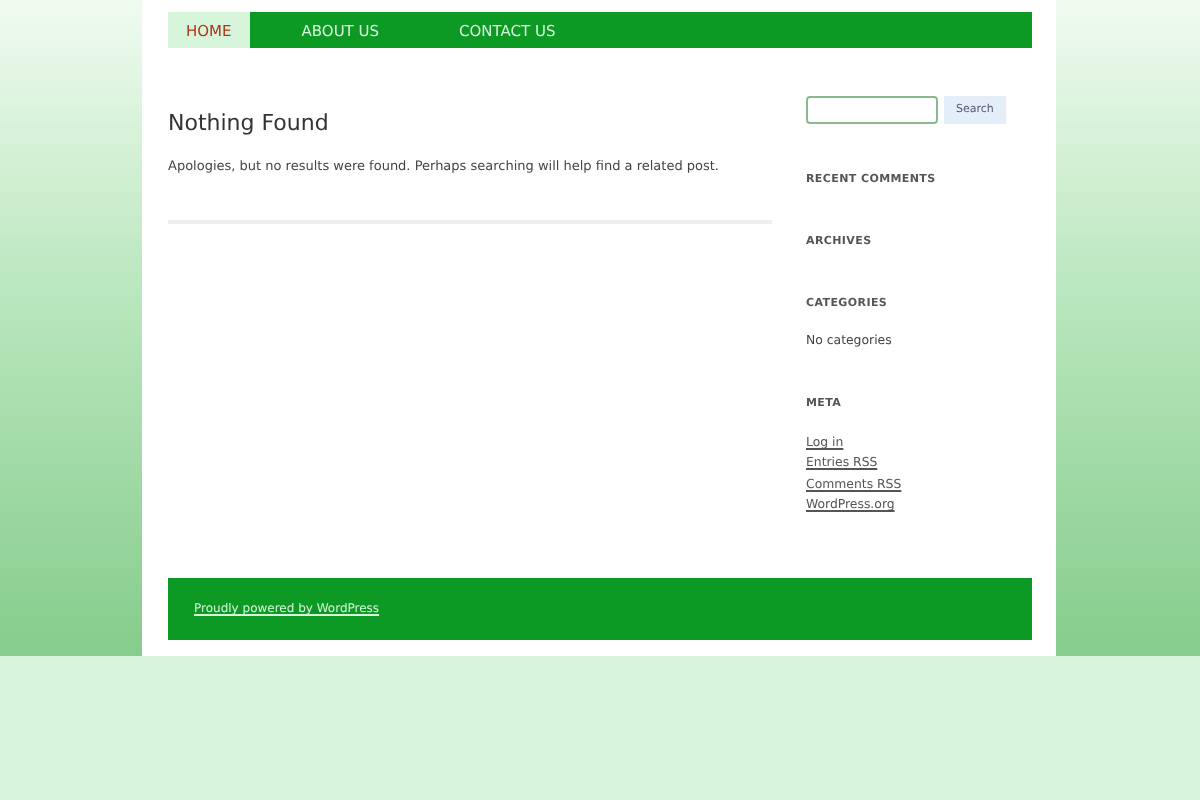 This screenshot has height=800, width=1200. Describe the element at coordinates (249, 123) in the screenshot. I see `page-heading: Nothing Found` at that location.